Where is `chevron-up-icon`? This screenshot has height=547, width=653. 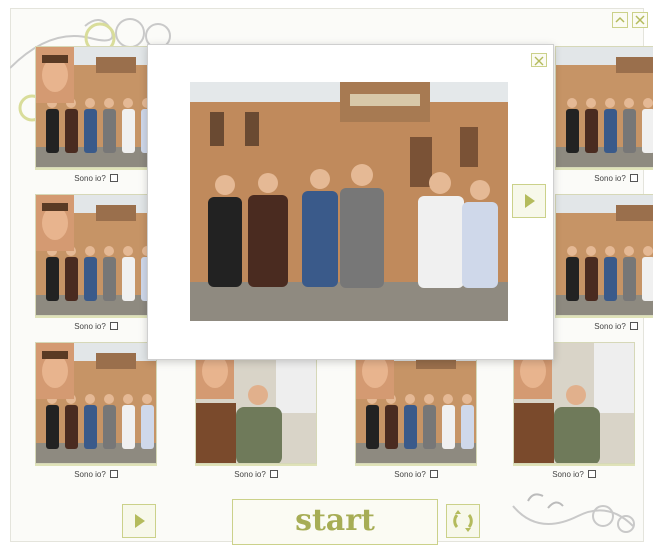 chevron-up-icon is located at coordinates (620, 19).